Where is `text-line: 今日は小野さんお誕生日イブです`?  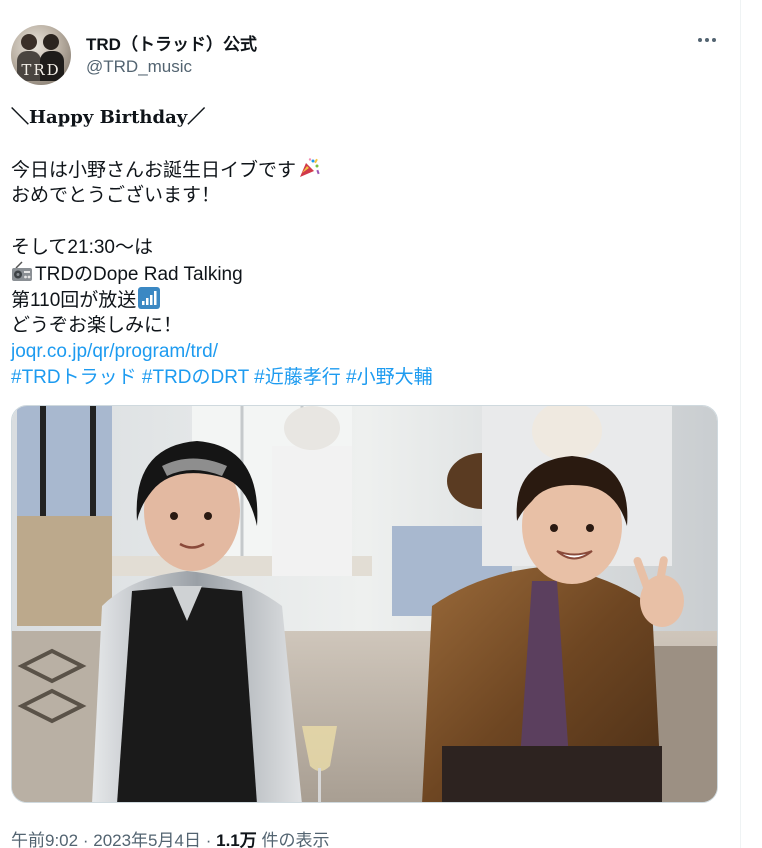 text-line: 今日は小野さんお誕生日イブです is located at coordinates (366, 170).